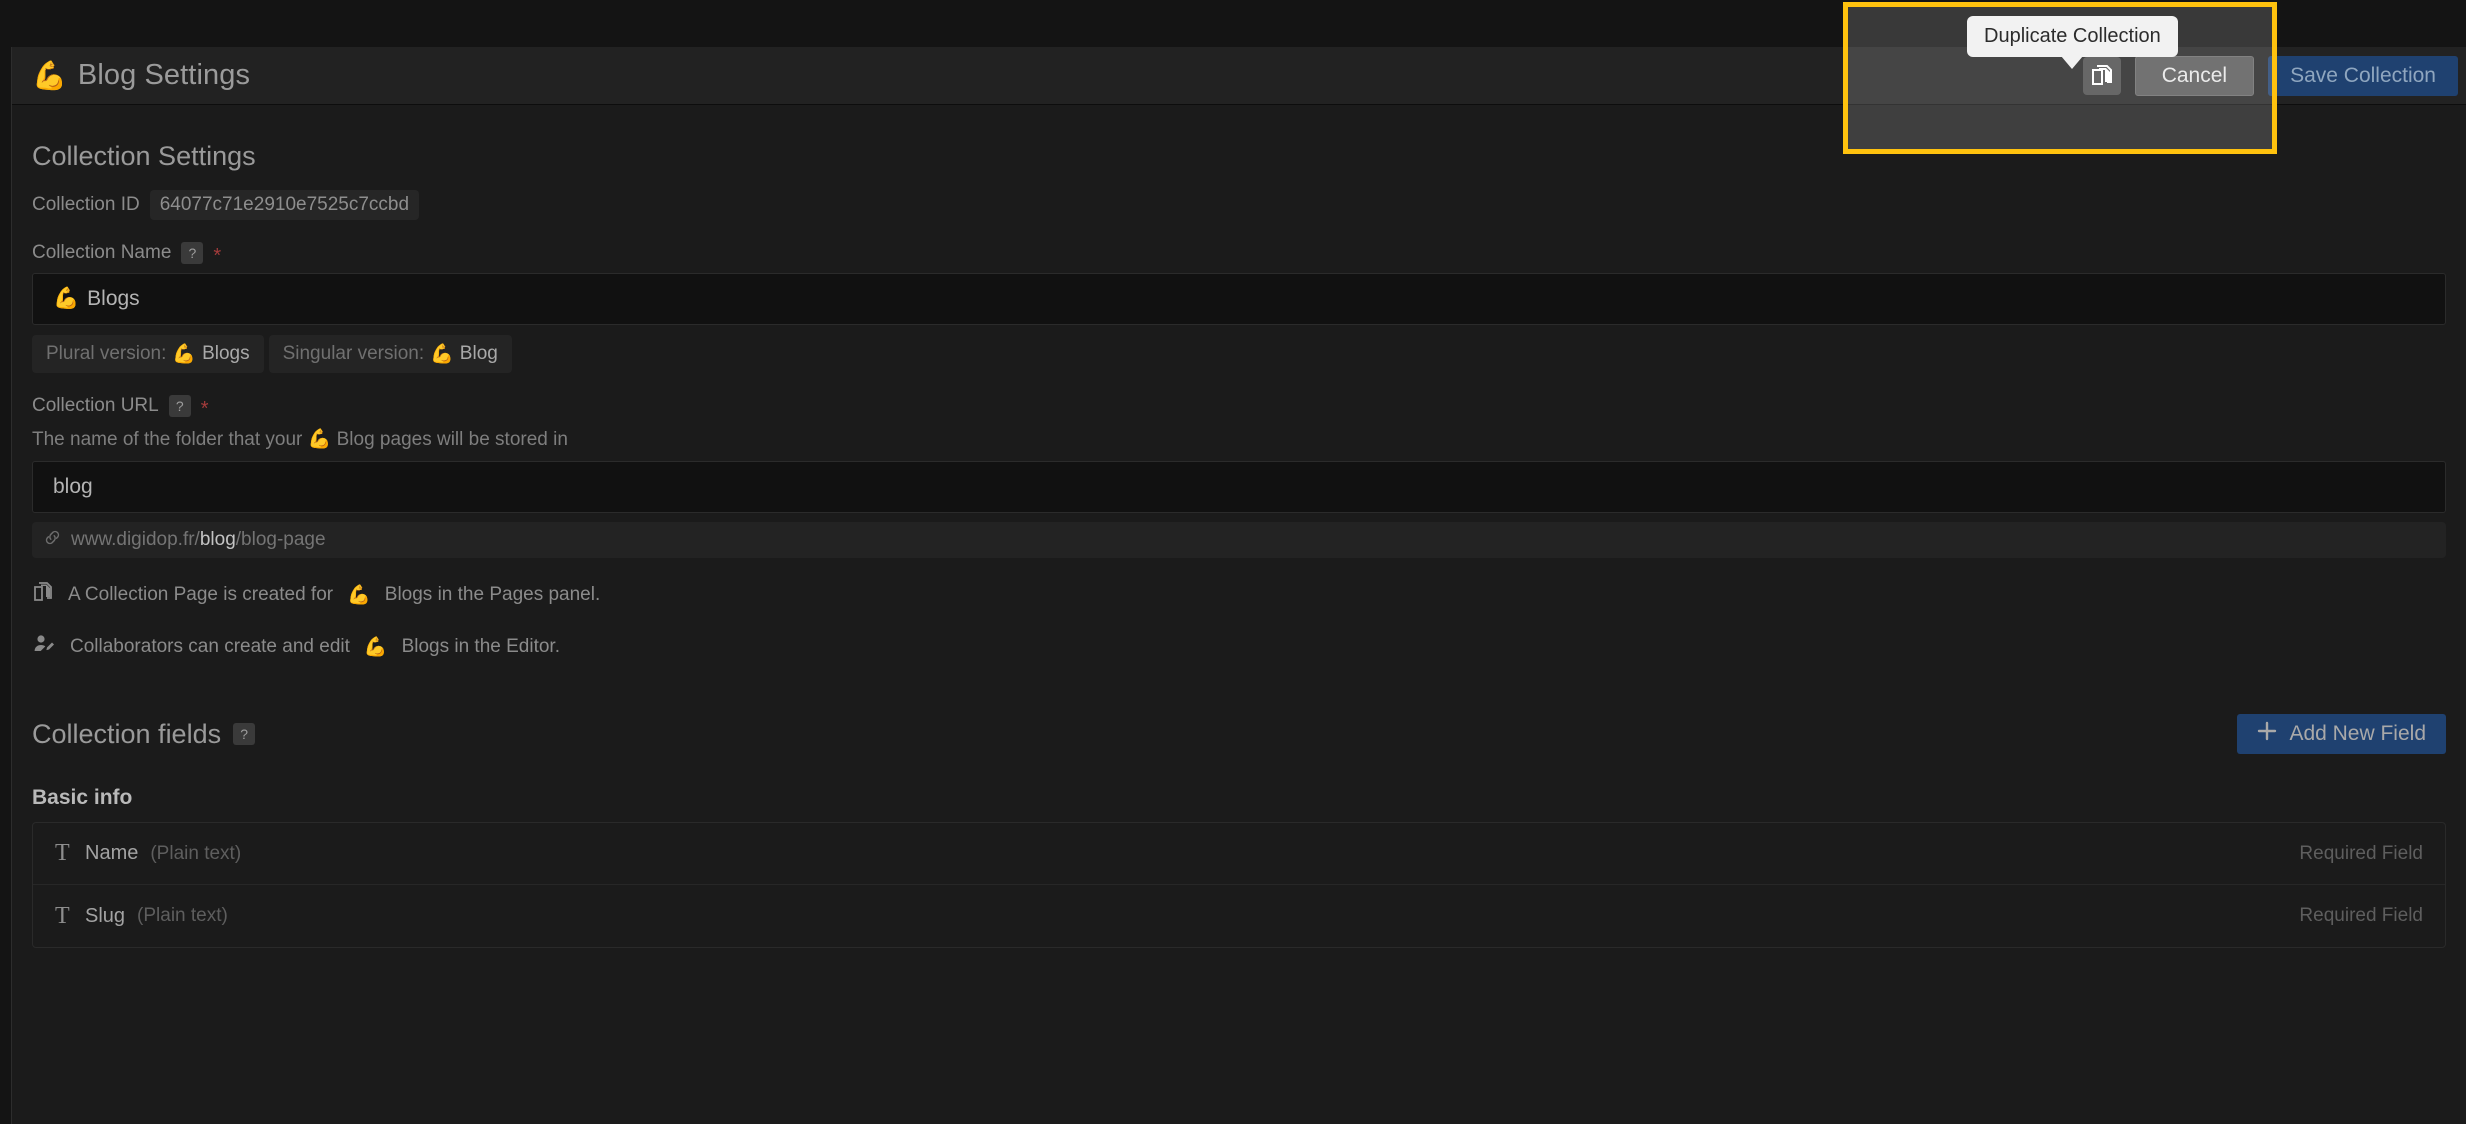 The width and height of the screenshot is (2466, 1124). I want to click on collection-url-label-row: Collection URL ? *, so click(1239, 407).